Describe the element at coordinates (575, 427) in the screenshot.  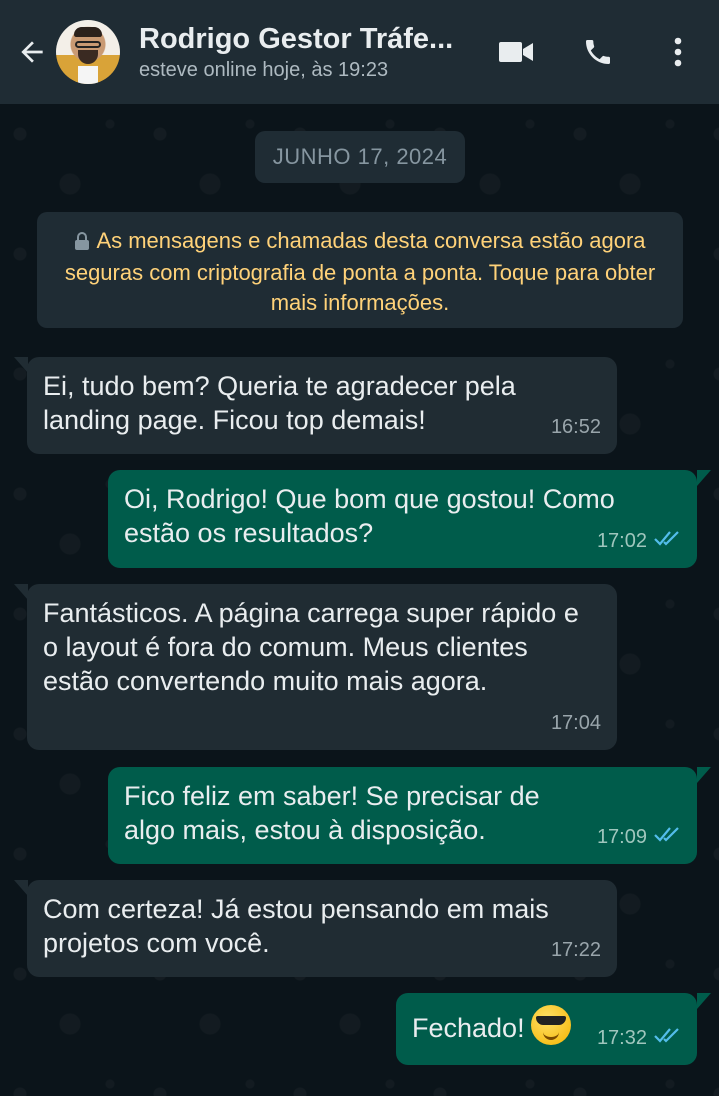
I see `message-time: 16:52` at that location.